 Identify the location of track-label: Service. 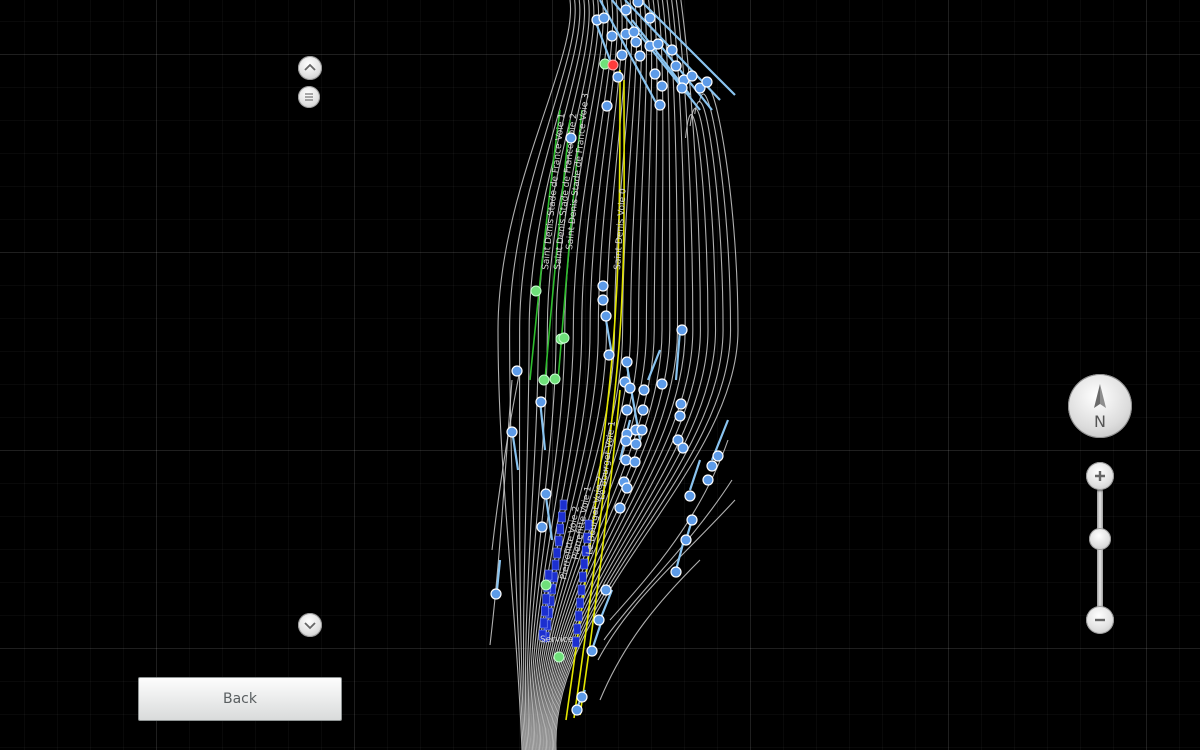
(557, 640).